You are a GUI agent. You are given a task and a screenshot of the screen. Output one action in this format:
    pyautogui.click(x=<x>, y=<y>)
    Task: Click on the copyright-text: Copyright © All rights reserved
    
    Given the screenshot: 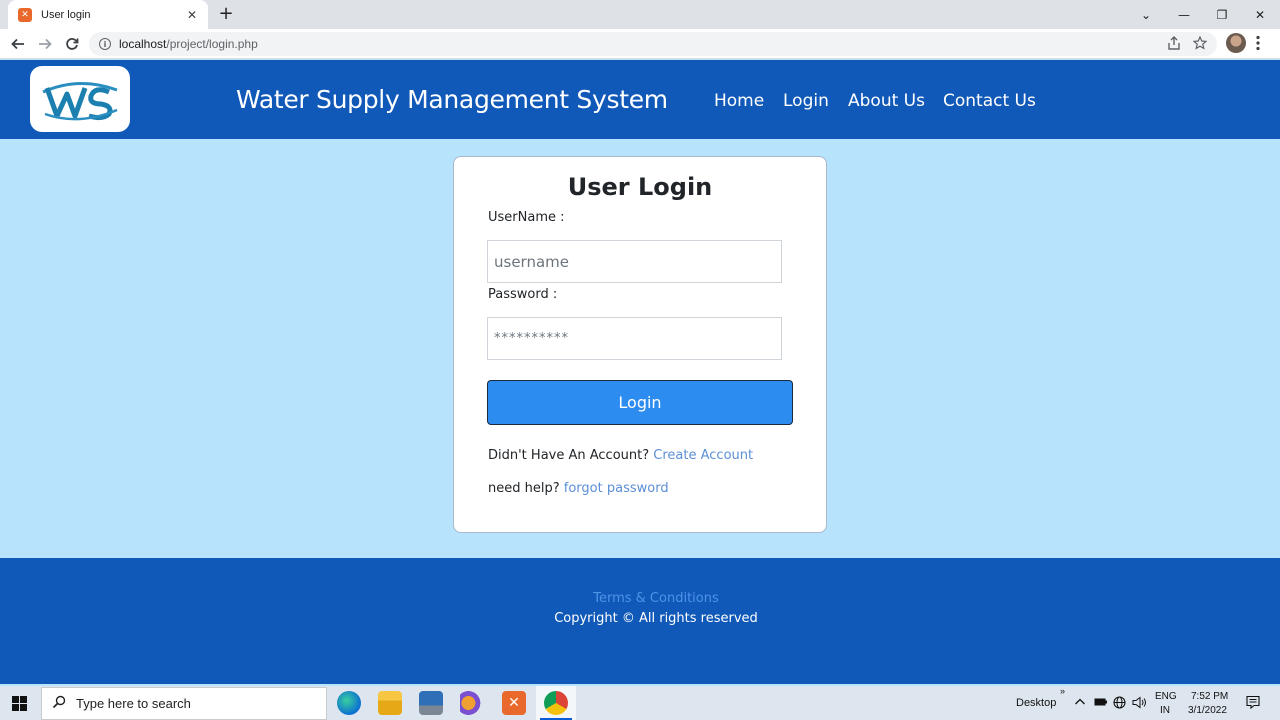 What is the action you would take?
    pyautogui.click(x=656, y=618)
    